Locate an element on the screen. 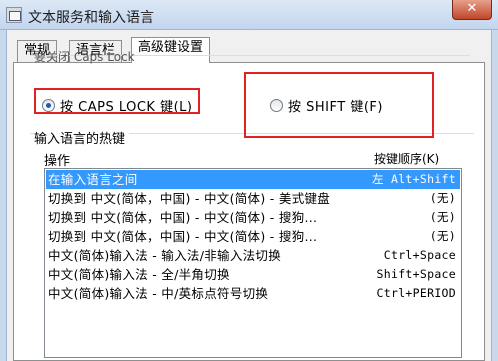  keyboard-icon is located at coordinates (14, 15).